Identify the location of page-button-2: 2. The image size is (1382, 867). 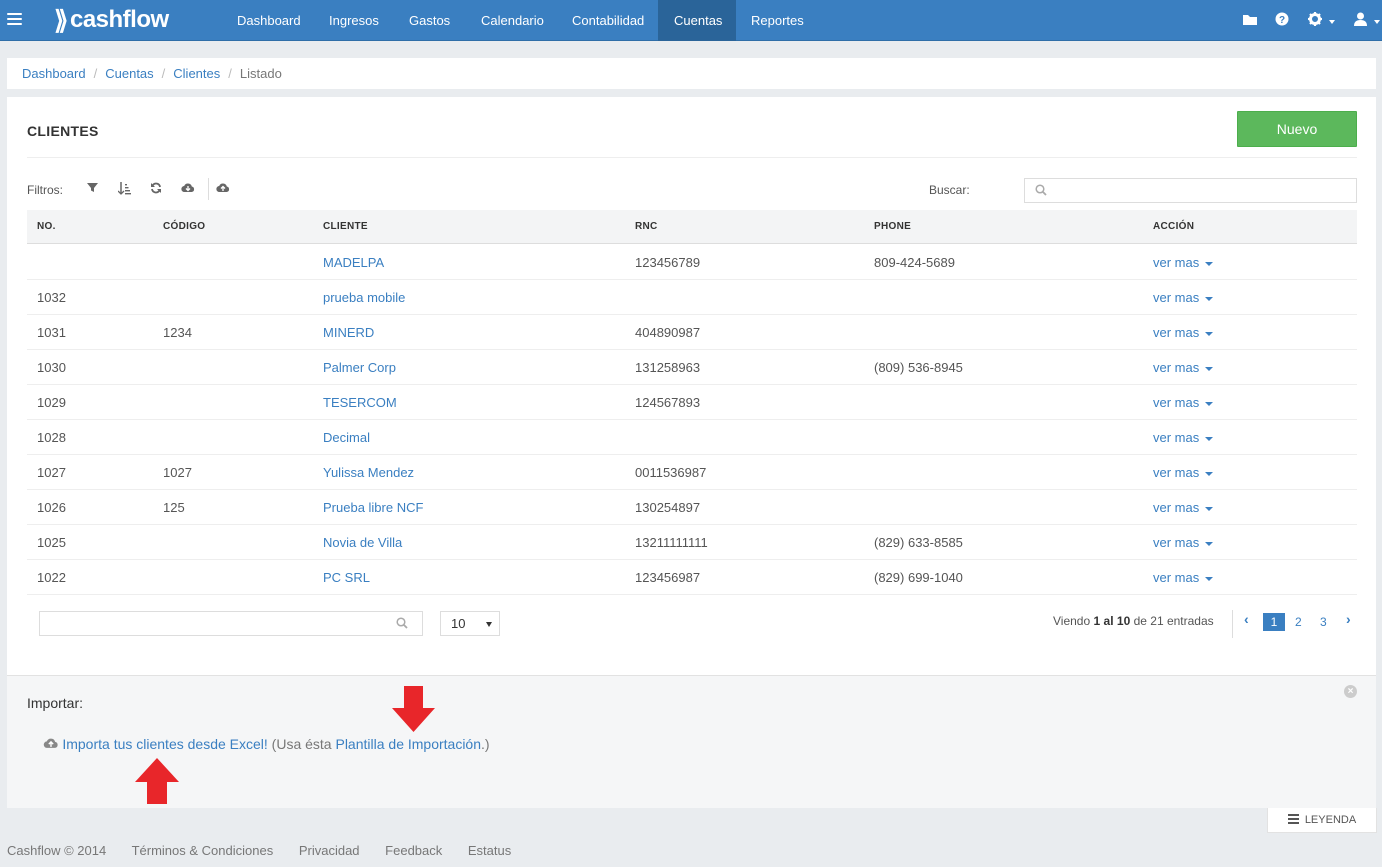
(1298, 622).